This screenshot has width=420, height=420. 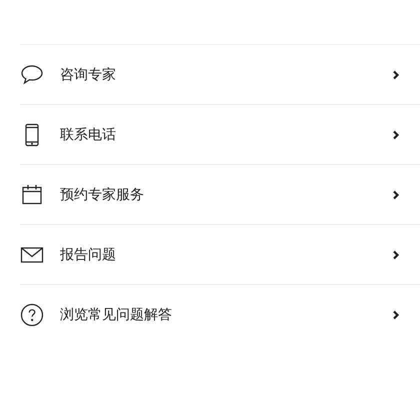 What do you see at coordinates (32, 74) in the screenshot?
I see `speech-bubble-icon` at bounding box center [32, 74].